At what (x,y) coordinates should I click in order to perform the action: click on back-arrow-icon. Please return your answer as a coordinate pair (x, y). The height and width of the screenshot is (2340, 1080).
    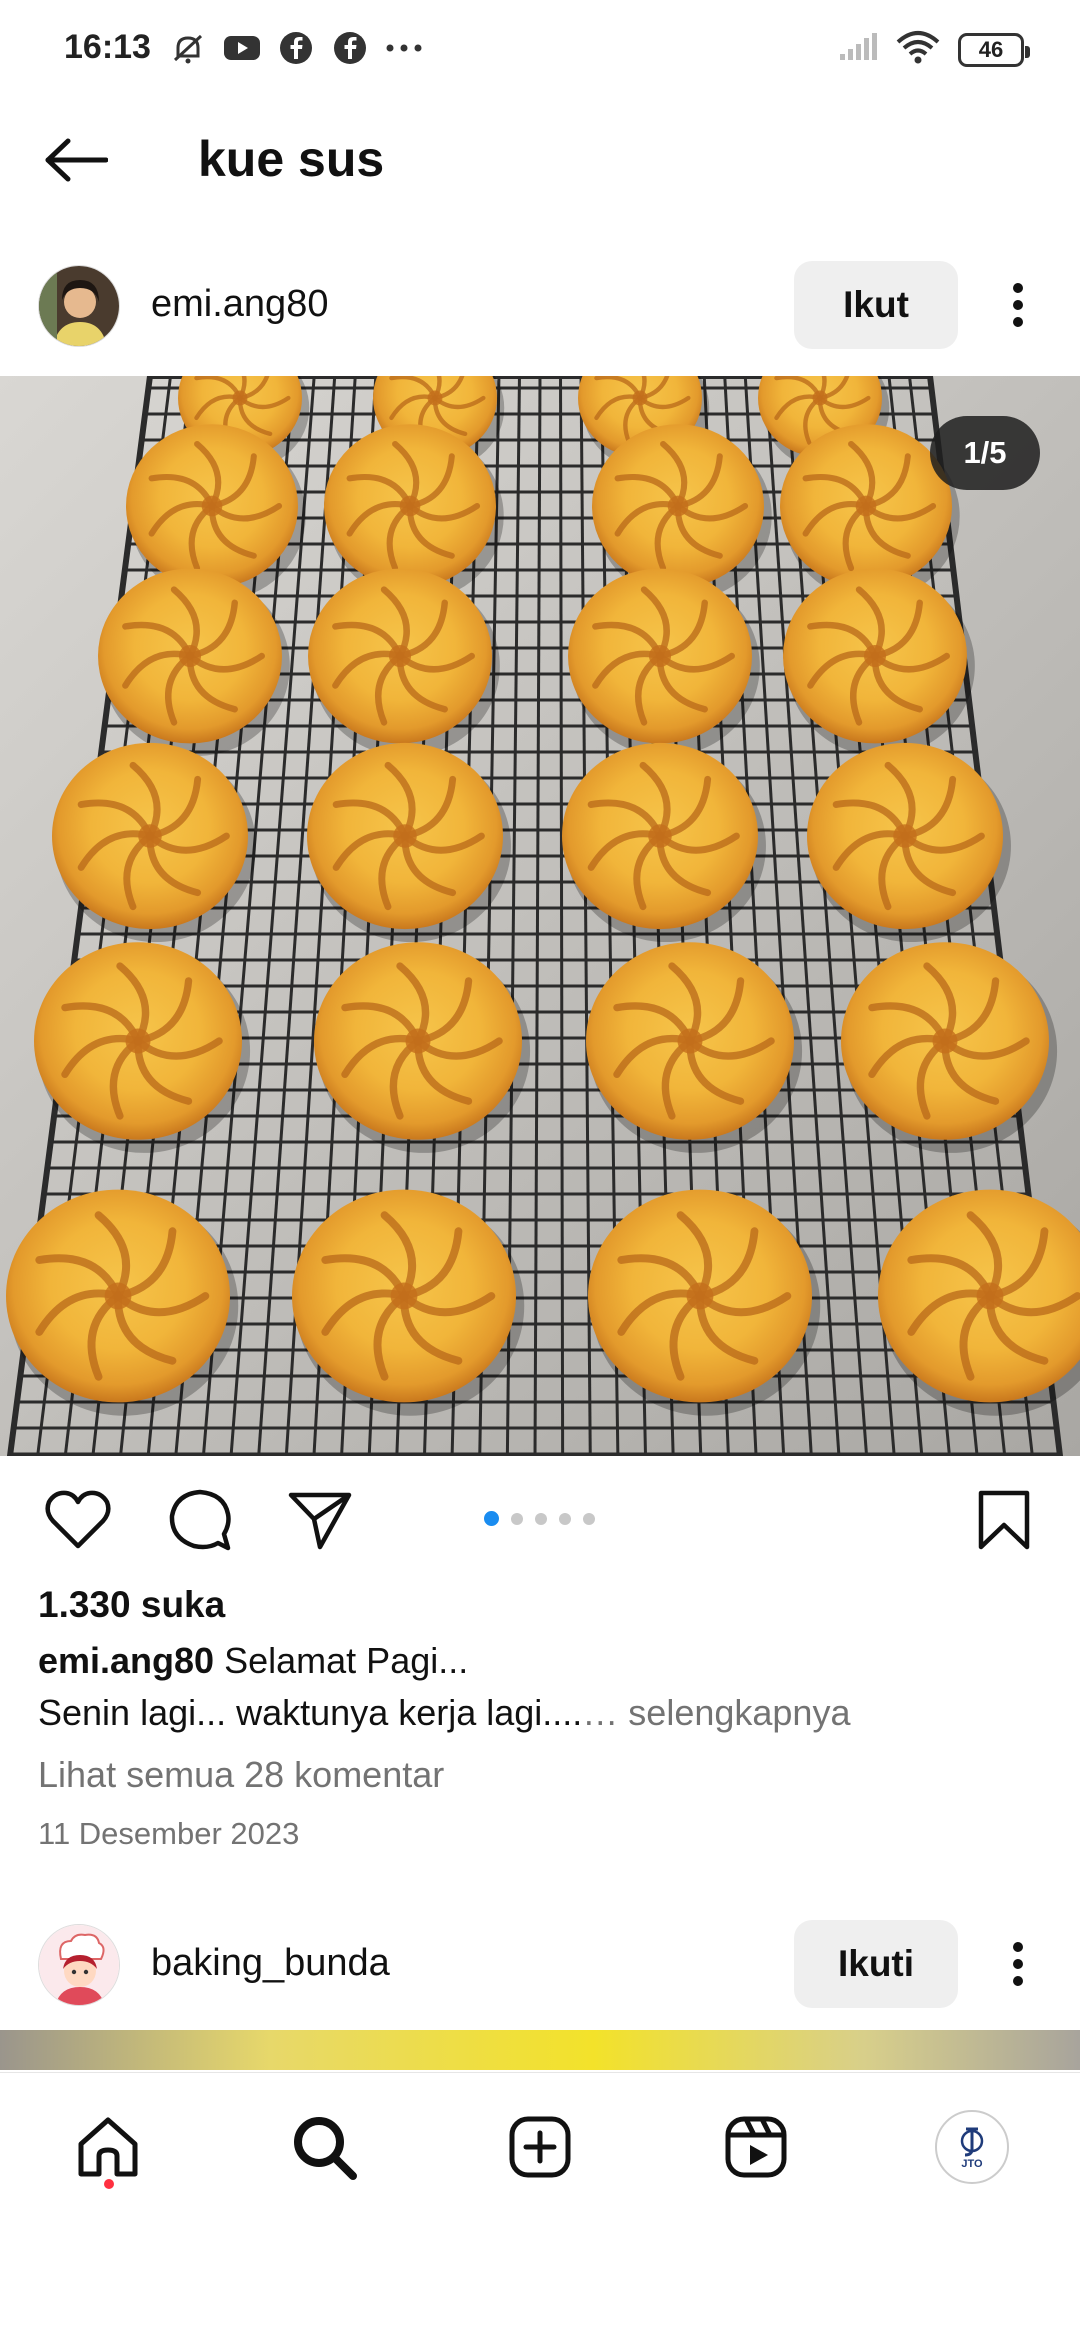
    Looking at the image, I should click on (76, 160).